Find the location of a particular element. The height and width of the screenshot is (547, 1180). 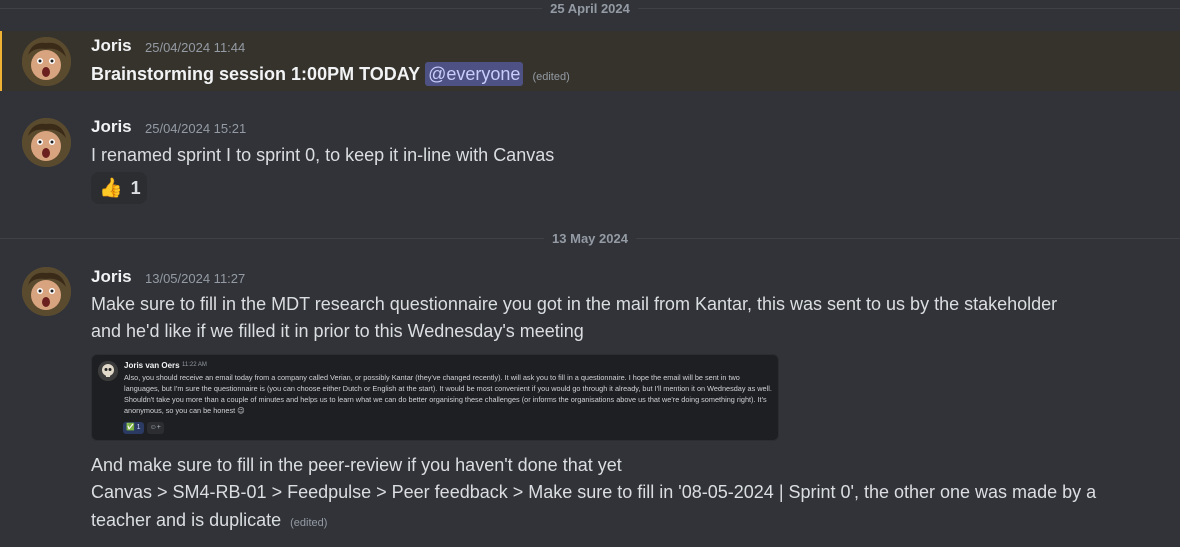

reaction-count: 1 is located at coordinates (135, 187).